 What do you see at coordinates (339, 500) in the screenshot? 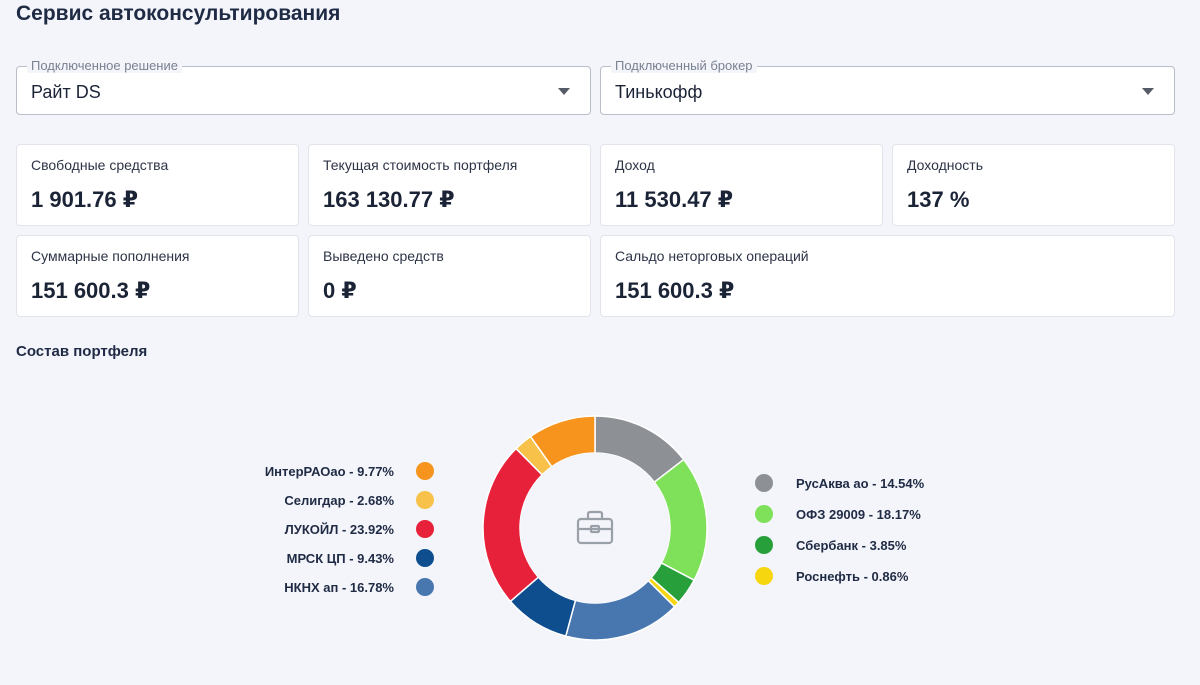
I see `legend-label: Селигдар - 2.68%` at bounding box center [339, 500].